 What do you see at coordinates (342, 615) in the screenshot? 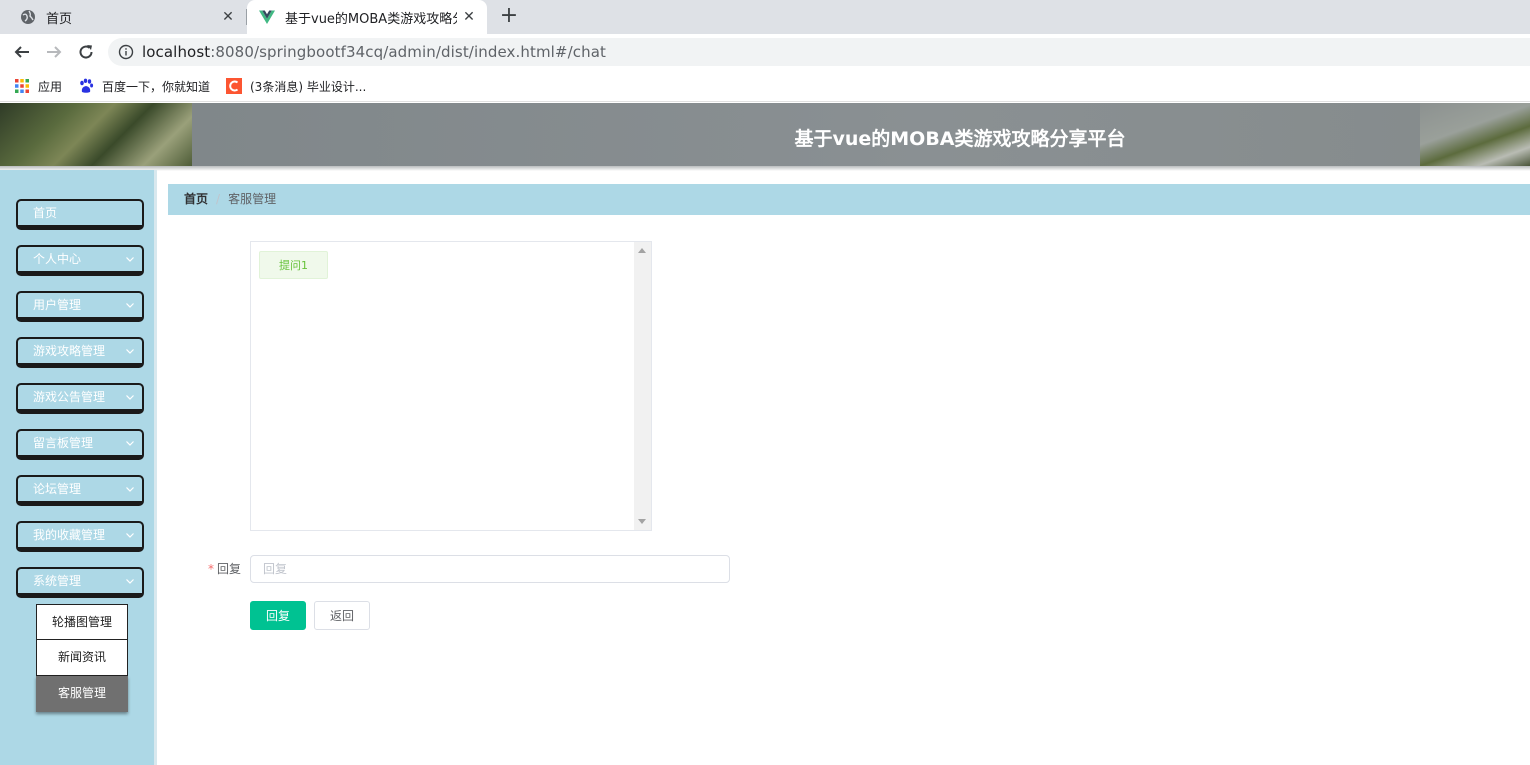
I see `back-button: 返回` at bounding box center [342, 615].